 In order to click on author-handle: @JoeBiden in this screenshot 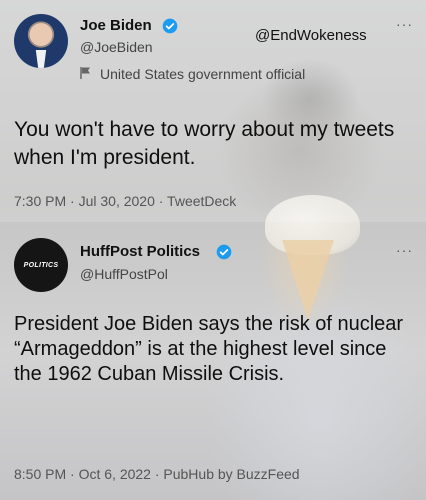, I will do `click(116, 47)`.